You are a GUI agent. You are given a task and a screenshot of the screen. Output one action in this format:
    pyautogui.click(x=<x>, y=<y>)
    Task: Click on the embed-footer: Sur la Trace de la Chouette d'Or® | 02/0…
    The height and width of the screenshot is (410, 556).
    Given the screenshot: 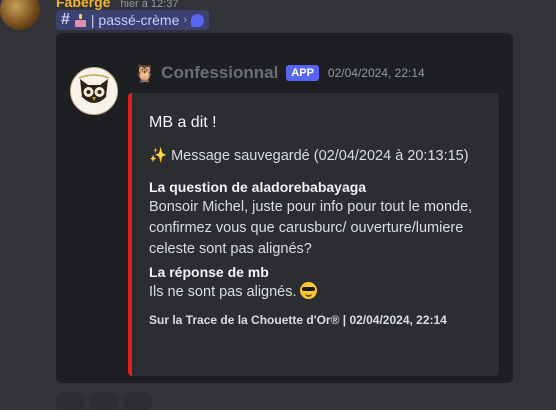 What is the action you would take?
    pyautogui.click(x=298, y=320)
    